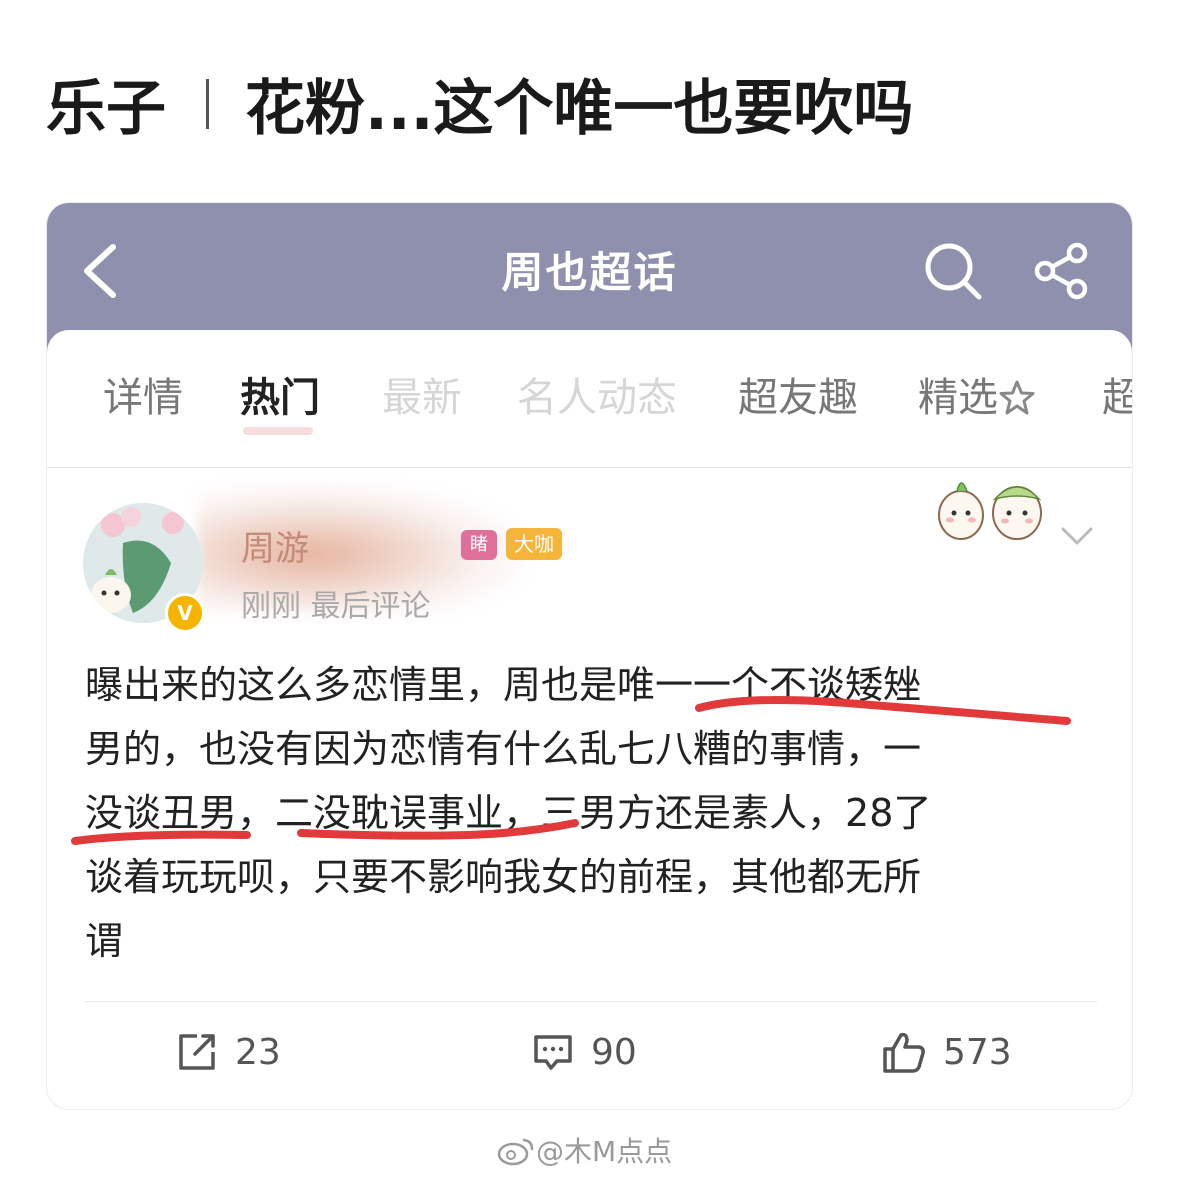  I want to click on search-icon, so click(953, 271).